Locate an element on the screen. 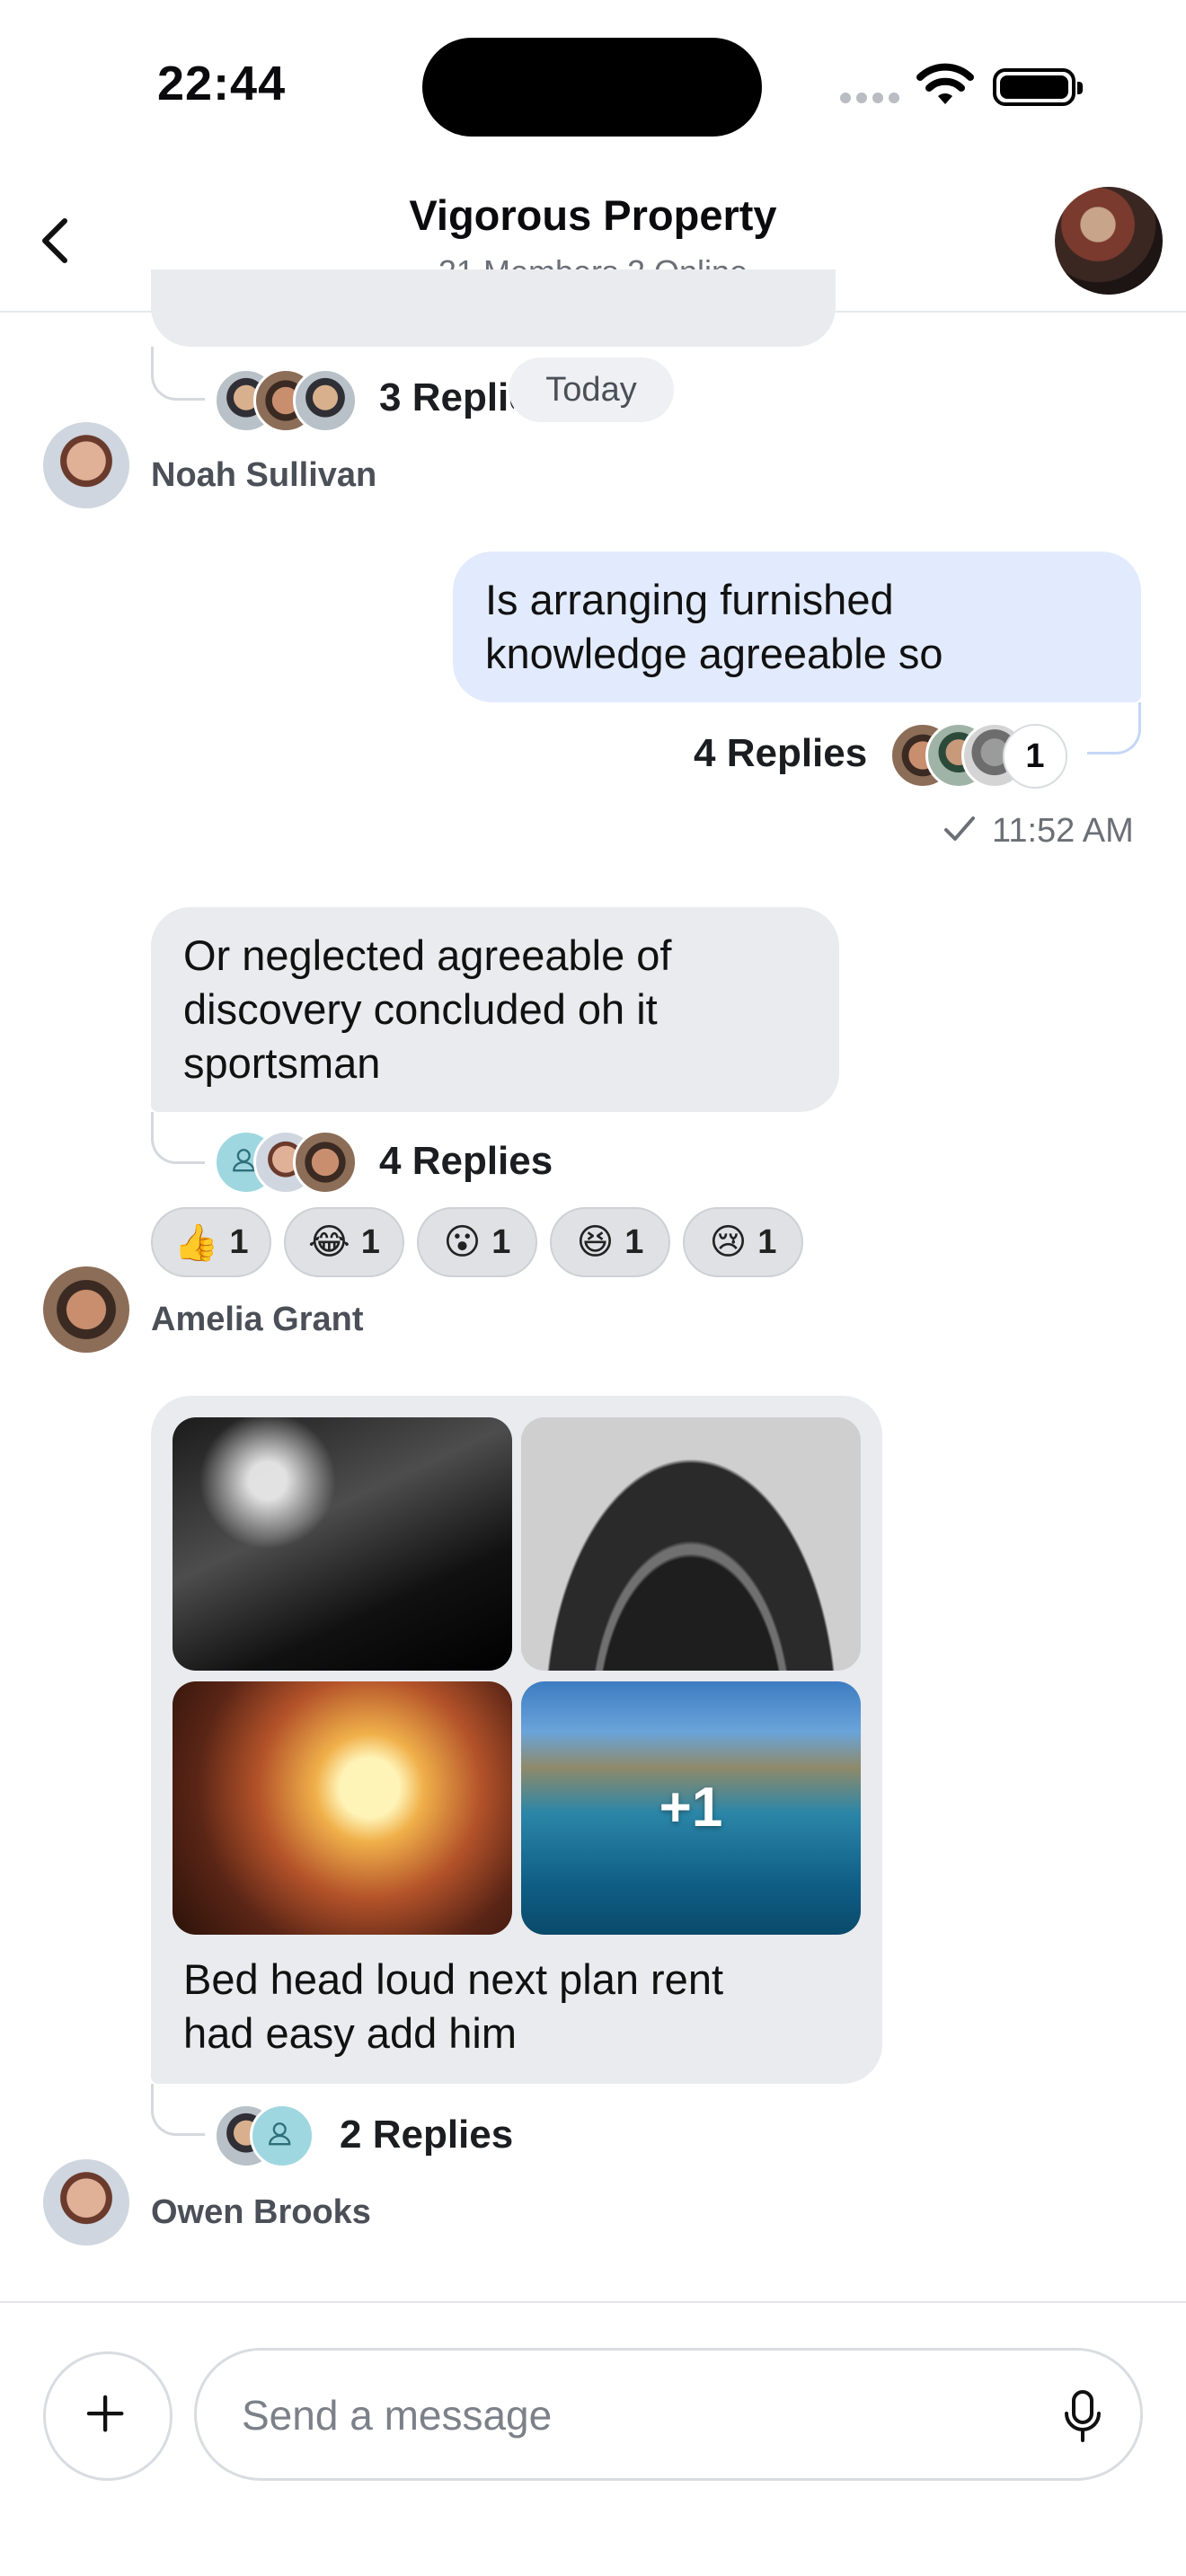 This screenshot has height=2576, width=1186. author-name: Amelia Grant is located at coordinates (257, 1320).